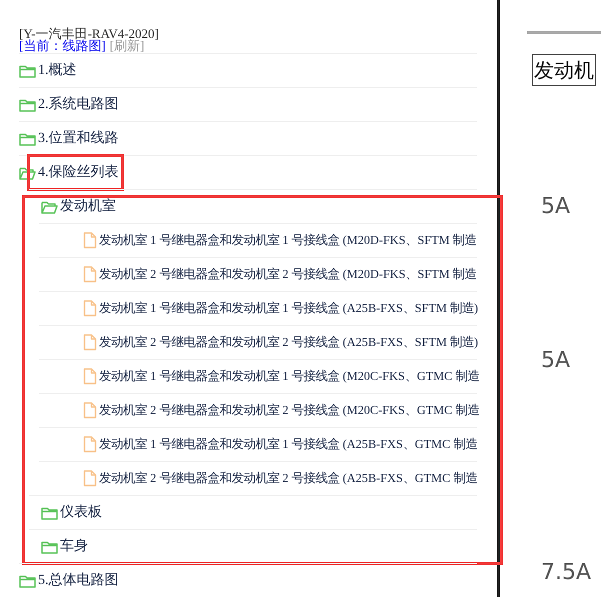 This screenshot has height=597, width=601. Describe the element at coordinates (88, 206) in the screenshot. I see `tree-item: 发动机室` at that location.